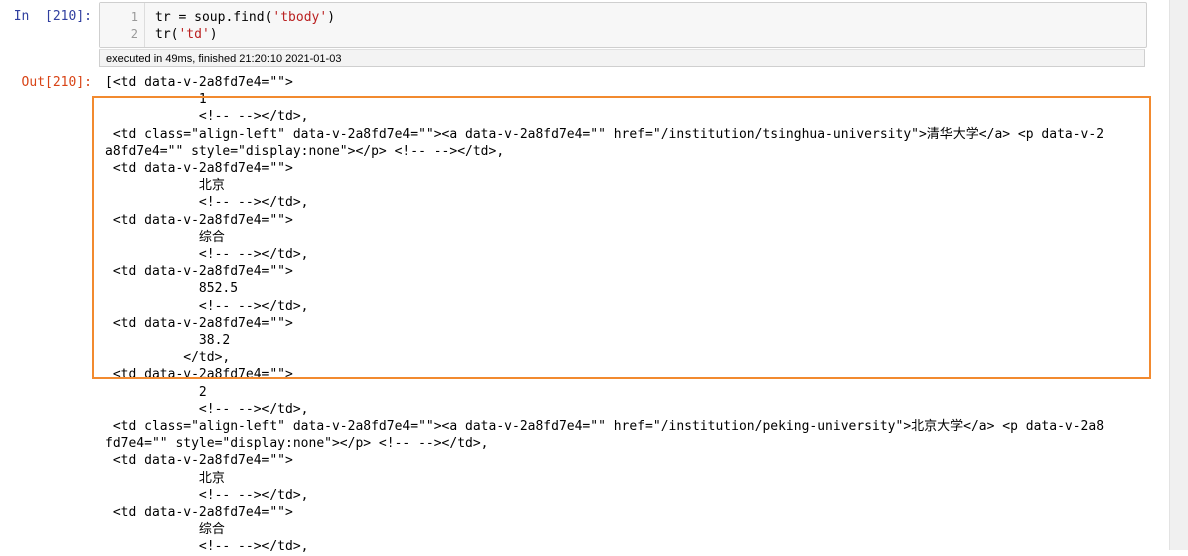 The image size is (1188, 556). I want to click on code-text: tr(, so click(167, 34).